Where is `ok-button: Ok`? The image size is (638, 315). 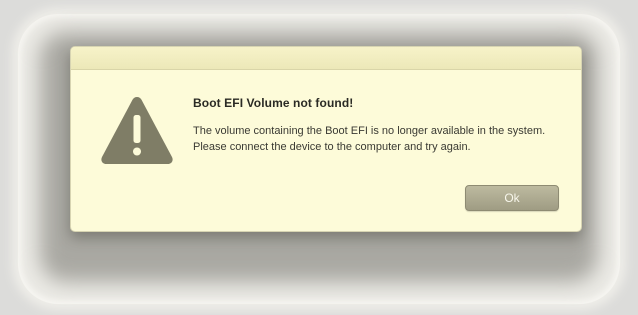
ok-button: Ok is located at coordinates (512, 198).